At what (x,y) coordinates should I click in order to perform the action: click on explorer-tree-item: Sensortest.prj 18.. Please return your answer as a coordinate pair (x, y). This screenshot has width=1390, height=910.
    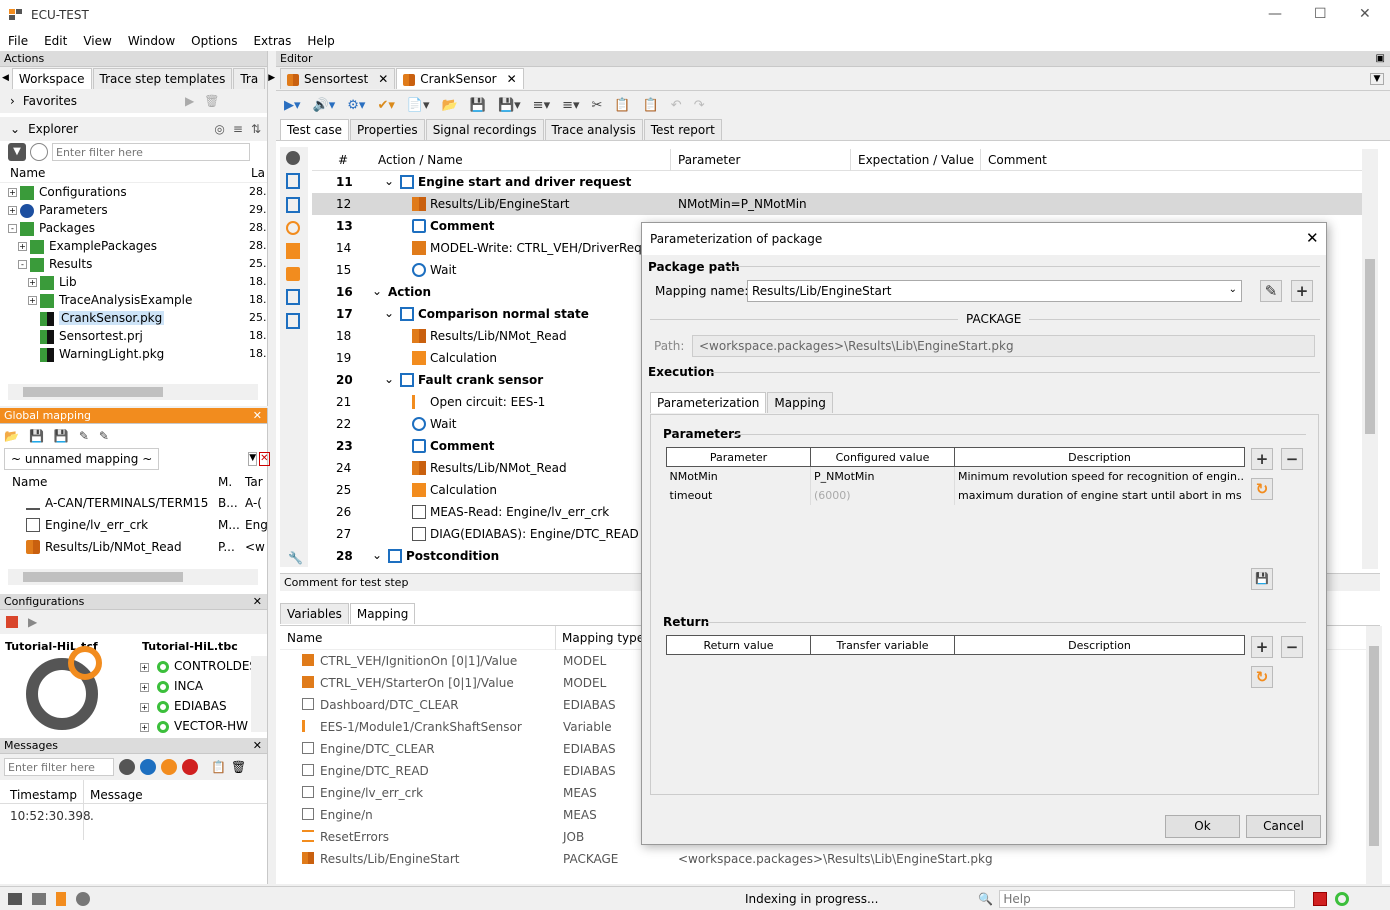
    Looking at the image, I should click on (133, 336).